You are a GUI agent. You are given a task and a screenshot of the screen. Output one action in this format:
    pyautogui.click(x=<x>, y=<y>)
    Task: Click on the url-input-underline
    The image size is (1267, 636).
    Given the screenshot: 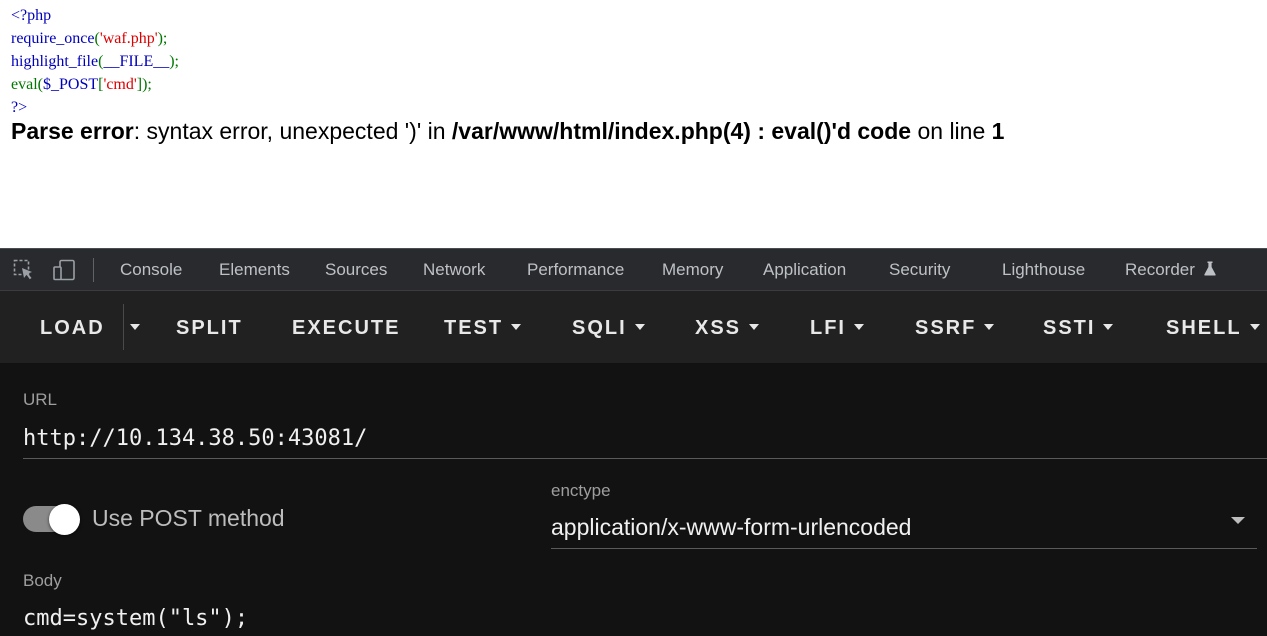 What is the action you would take?
    pyautogui.click(x=645, y=458)
    